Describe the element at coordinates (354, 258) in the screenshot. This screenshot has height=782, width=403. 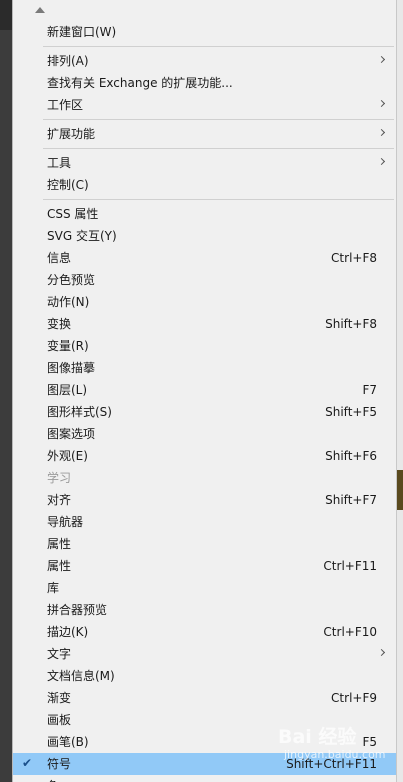
I see `menu-item-shortcut: Ctrl+F8` at that location.